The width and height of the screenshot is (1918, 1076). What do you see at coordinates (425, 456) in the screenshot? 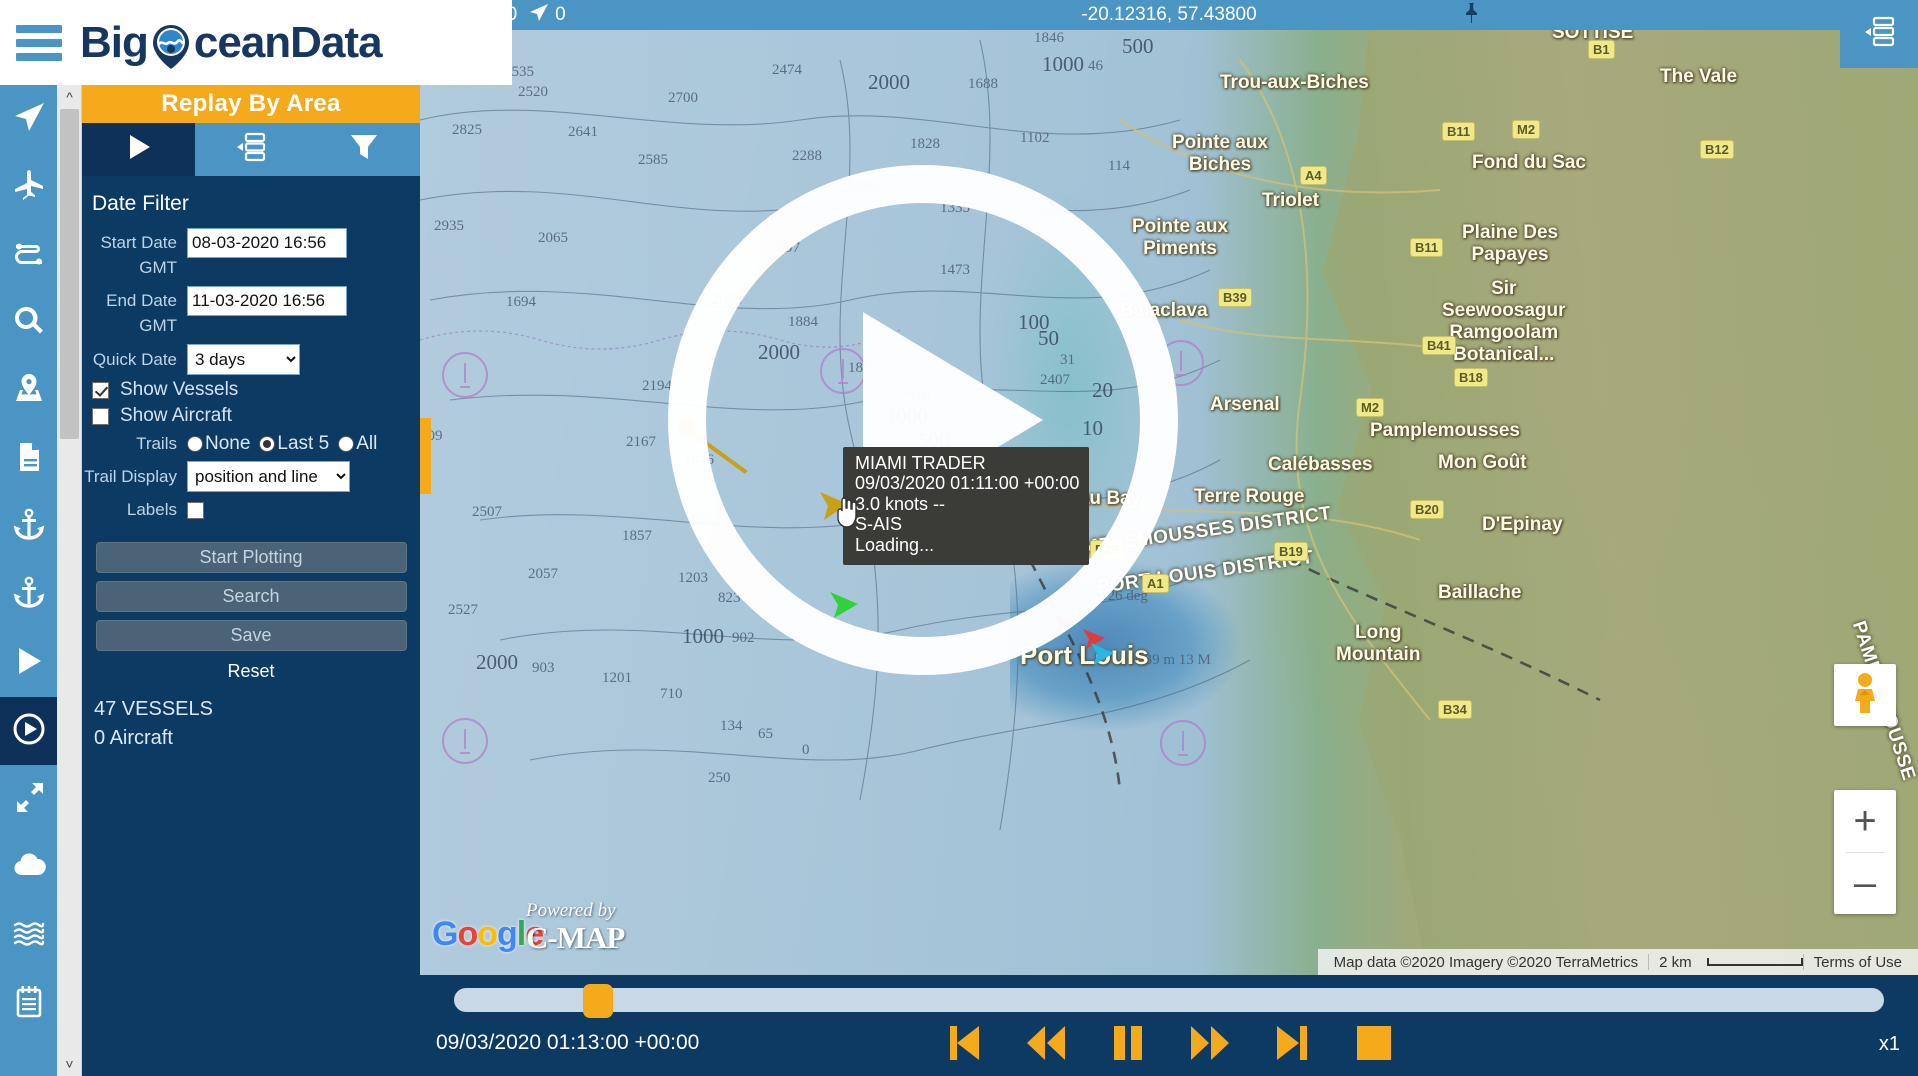
I see `panel-collapse-handle` at bounding box center [425, 456].